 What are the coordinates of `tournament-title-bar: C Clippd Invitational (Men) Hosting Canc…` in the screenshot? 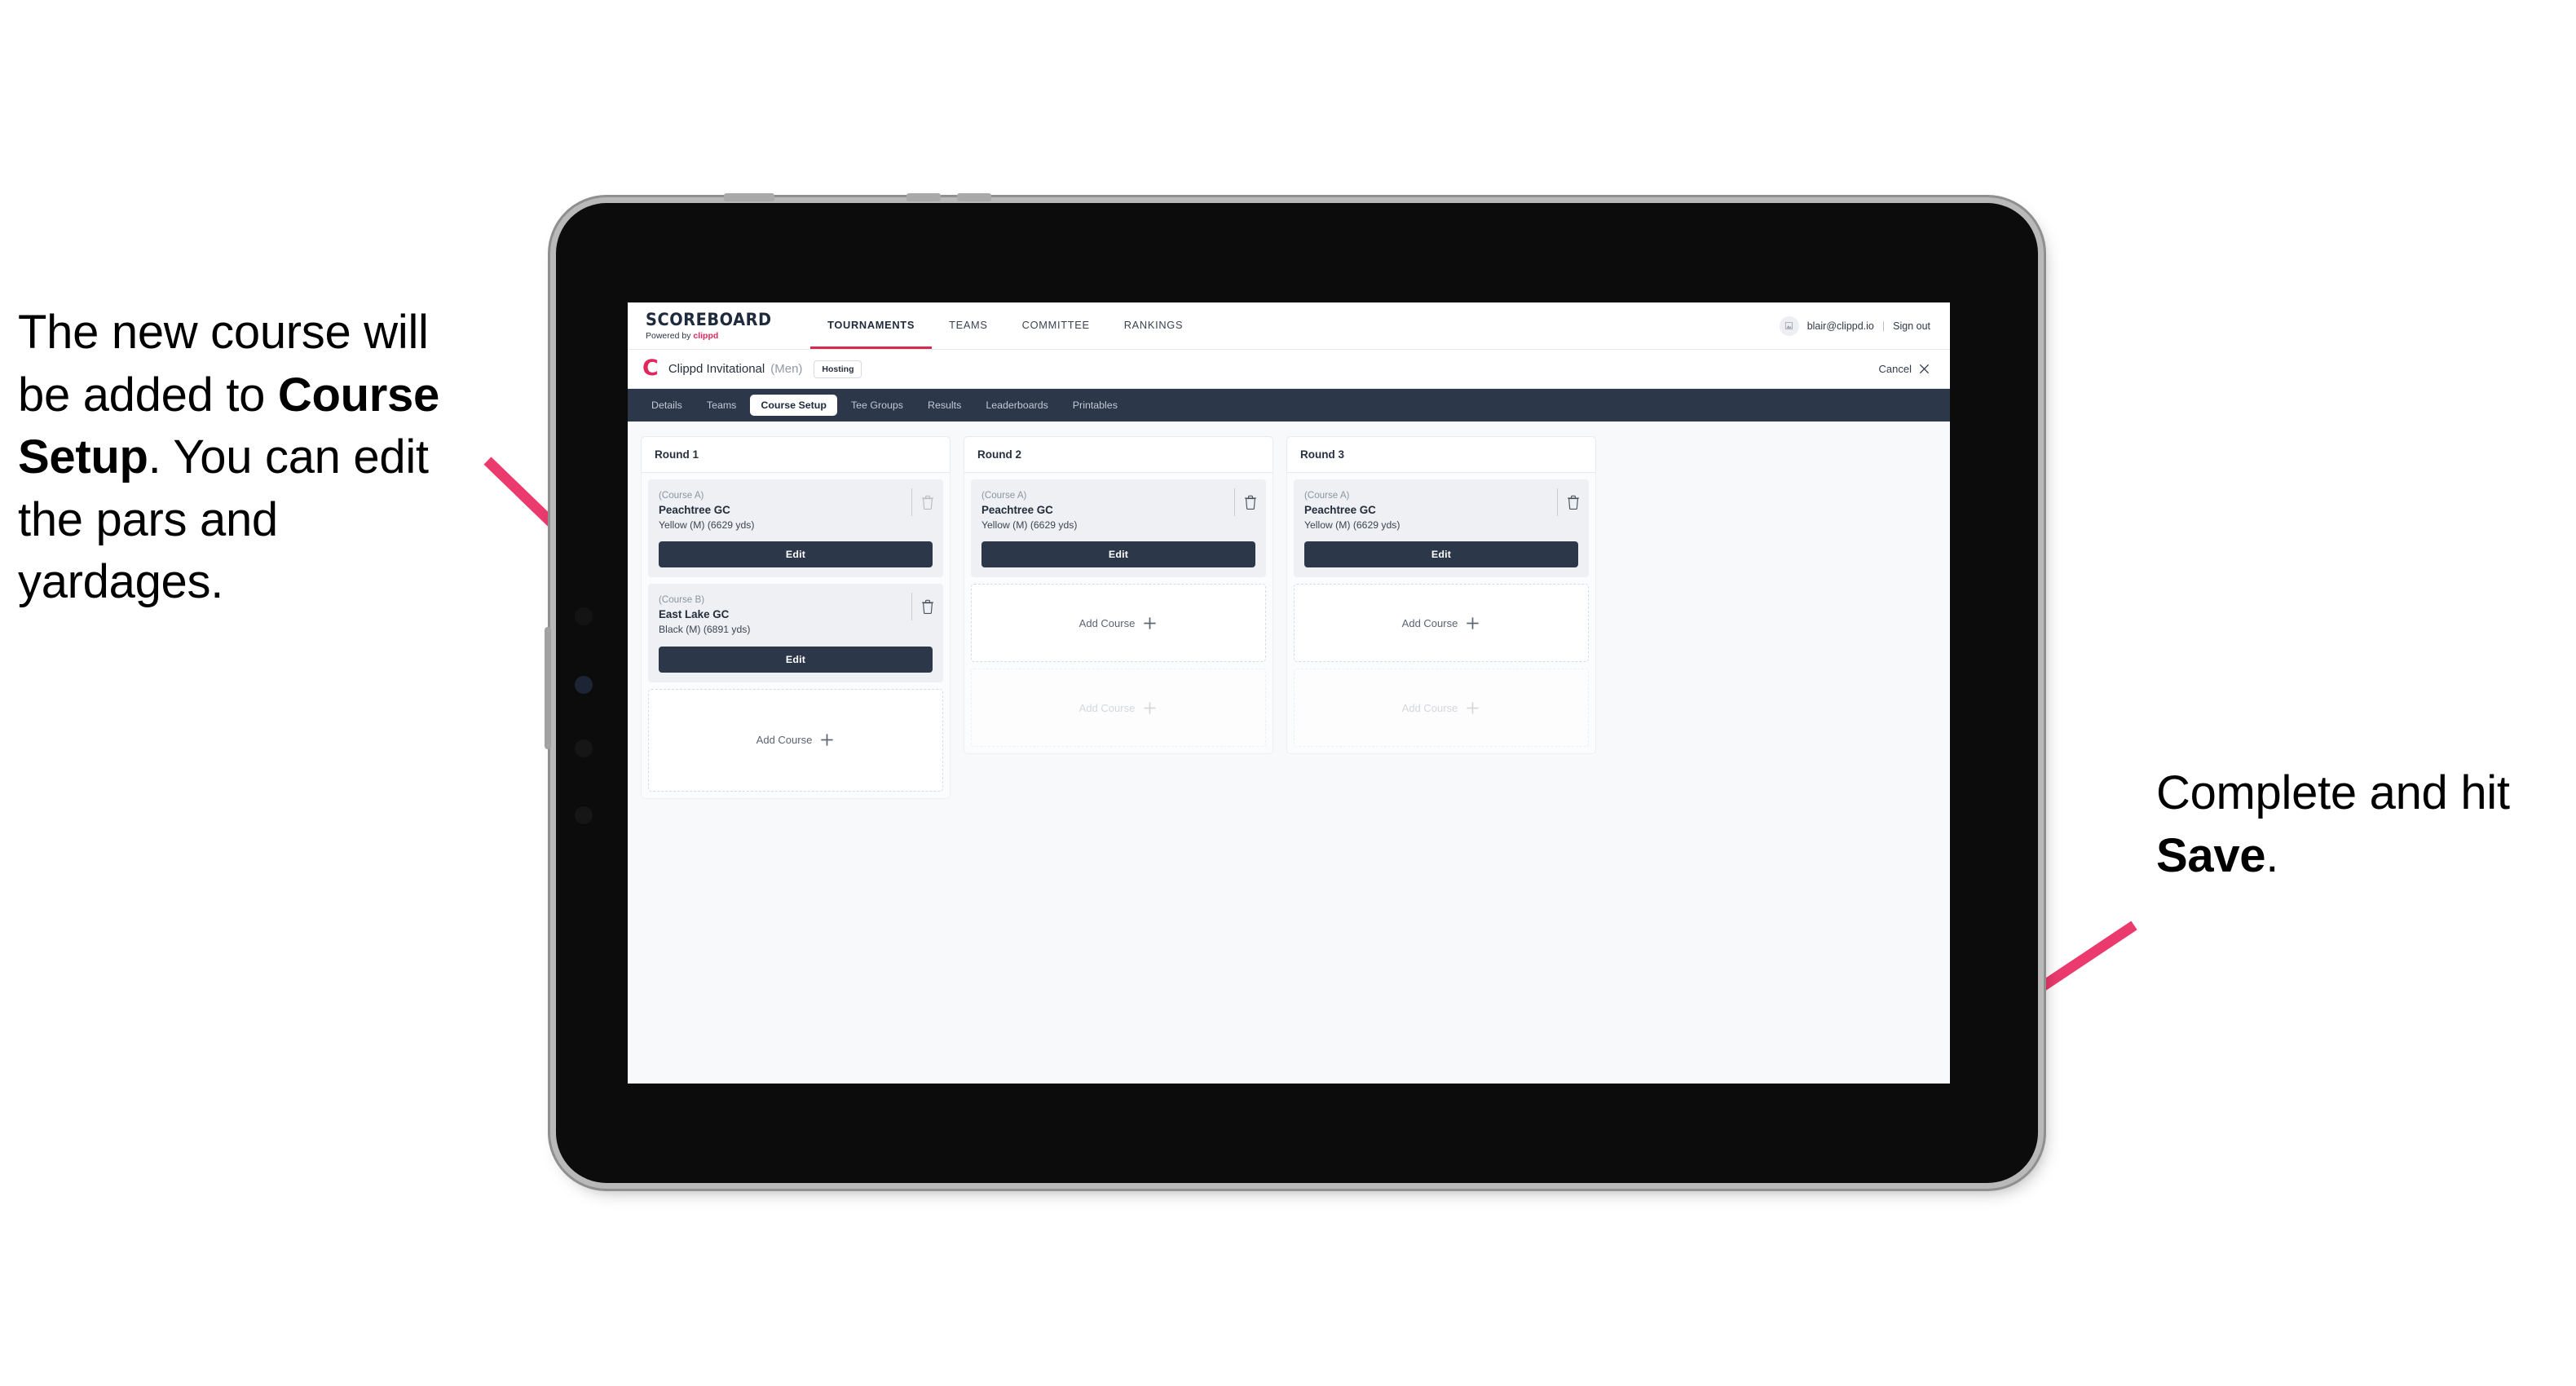 It's located at (1289, 369).